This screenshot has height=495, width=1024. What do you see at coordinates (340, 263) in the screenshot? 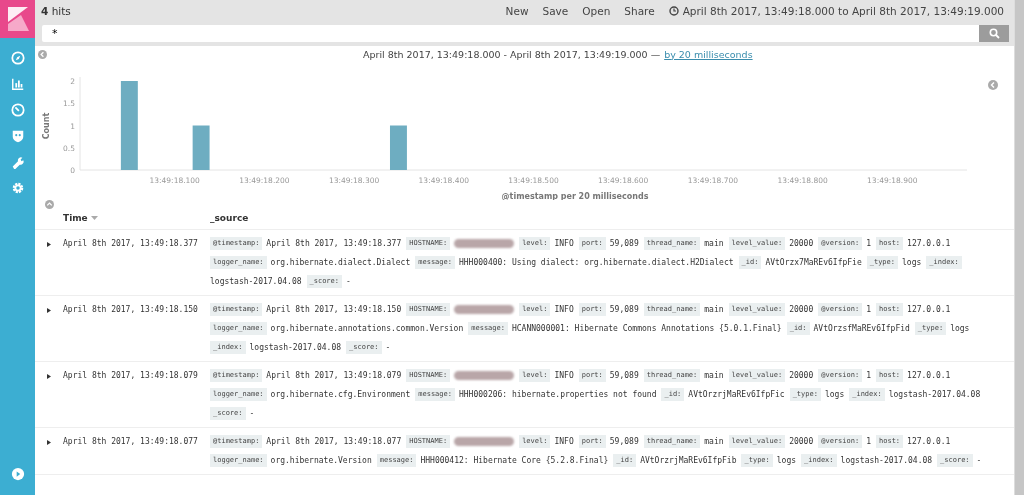
I see `field-value: org.hibernate.dialect.Dialect` at bounding box center [340, 263].